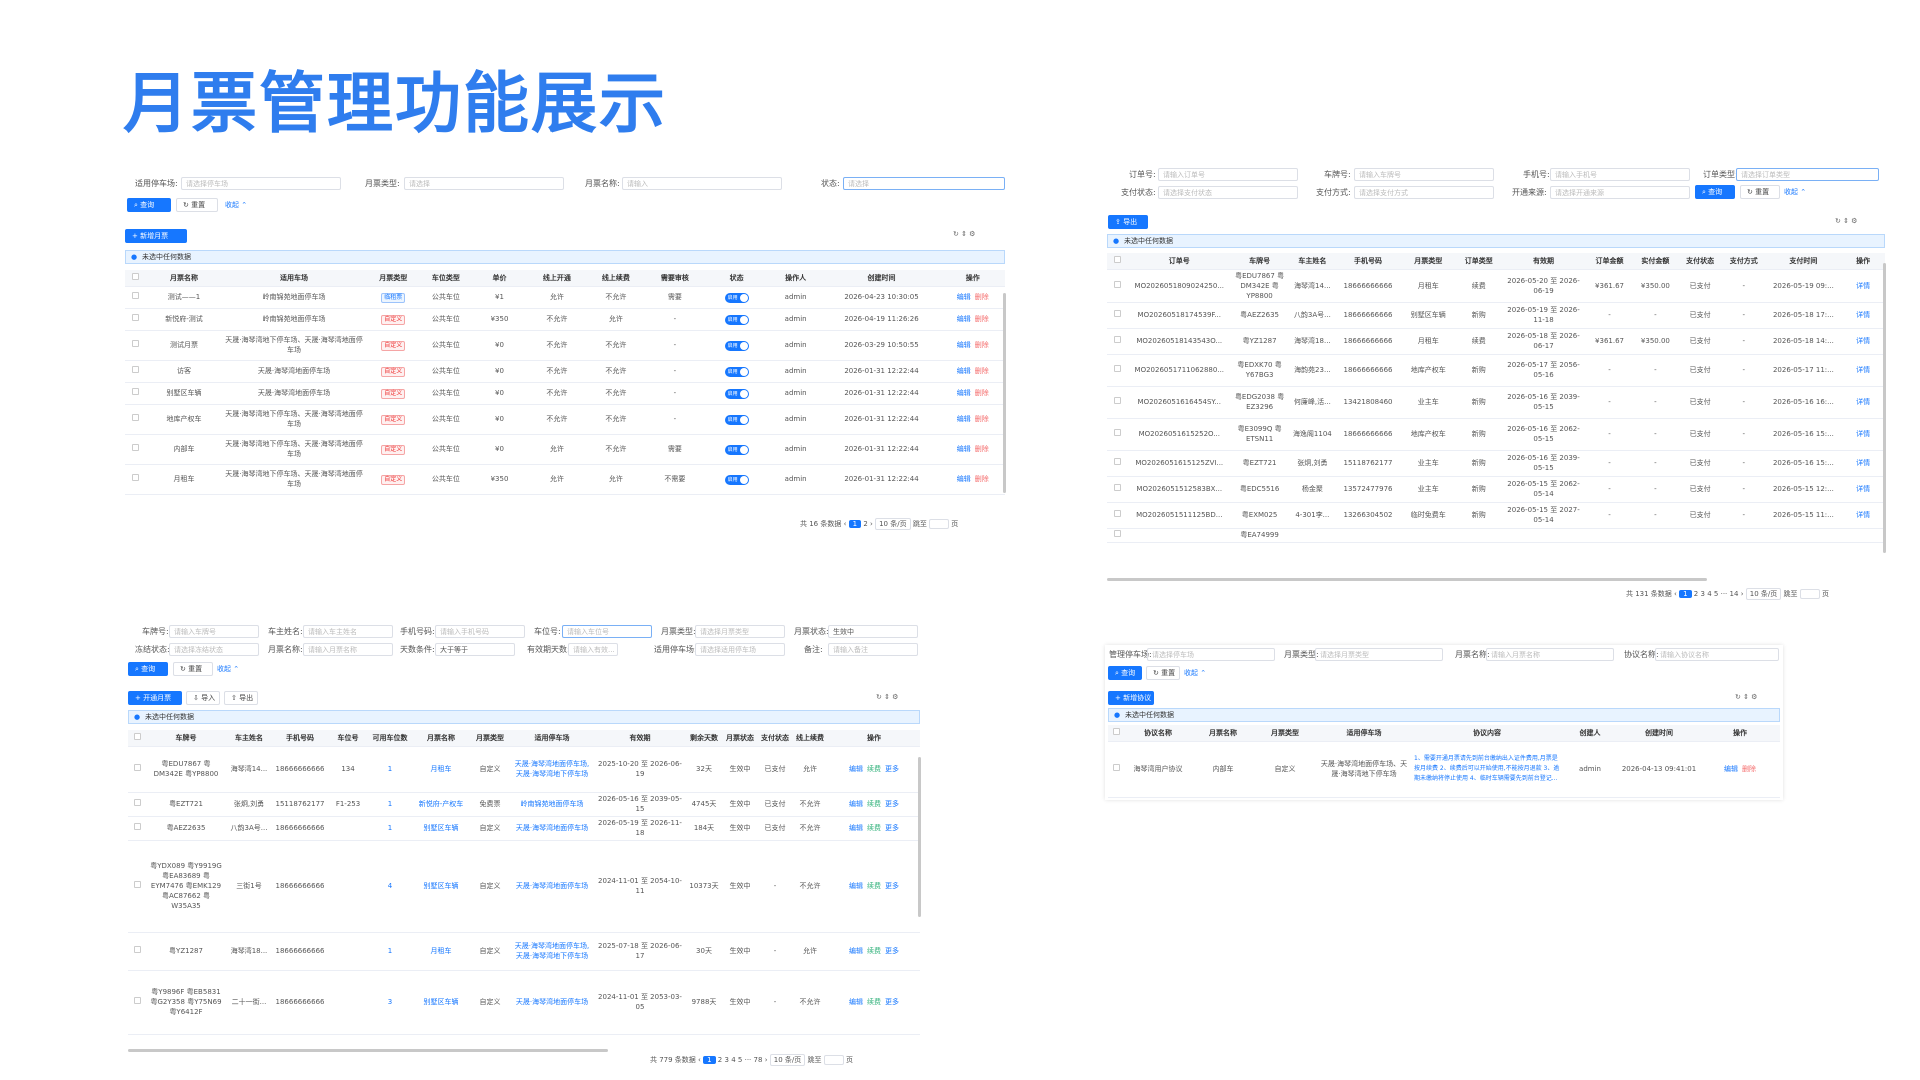 The width and height of the screenshot is (1920, 1080). I want to click on collapse-link: 收起 ⌃, so click(228, 669).